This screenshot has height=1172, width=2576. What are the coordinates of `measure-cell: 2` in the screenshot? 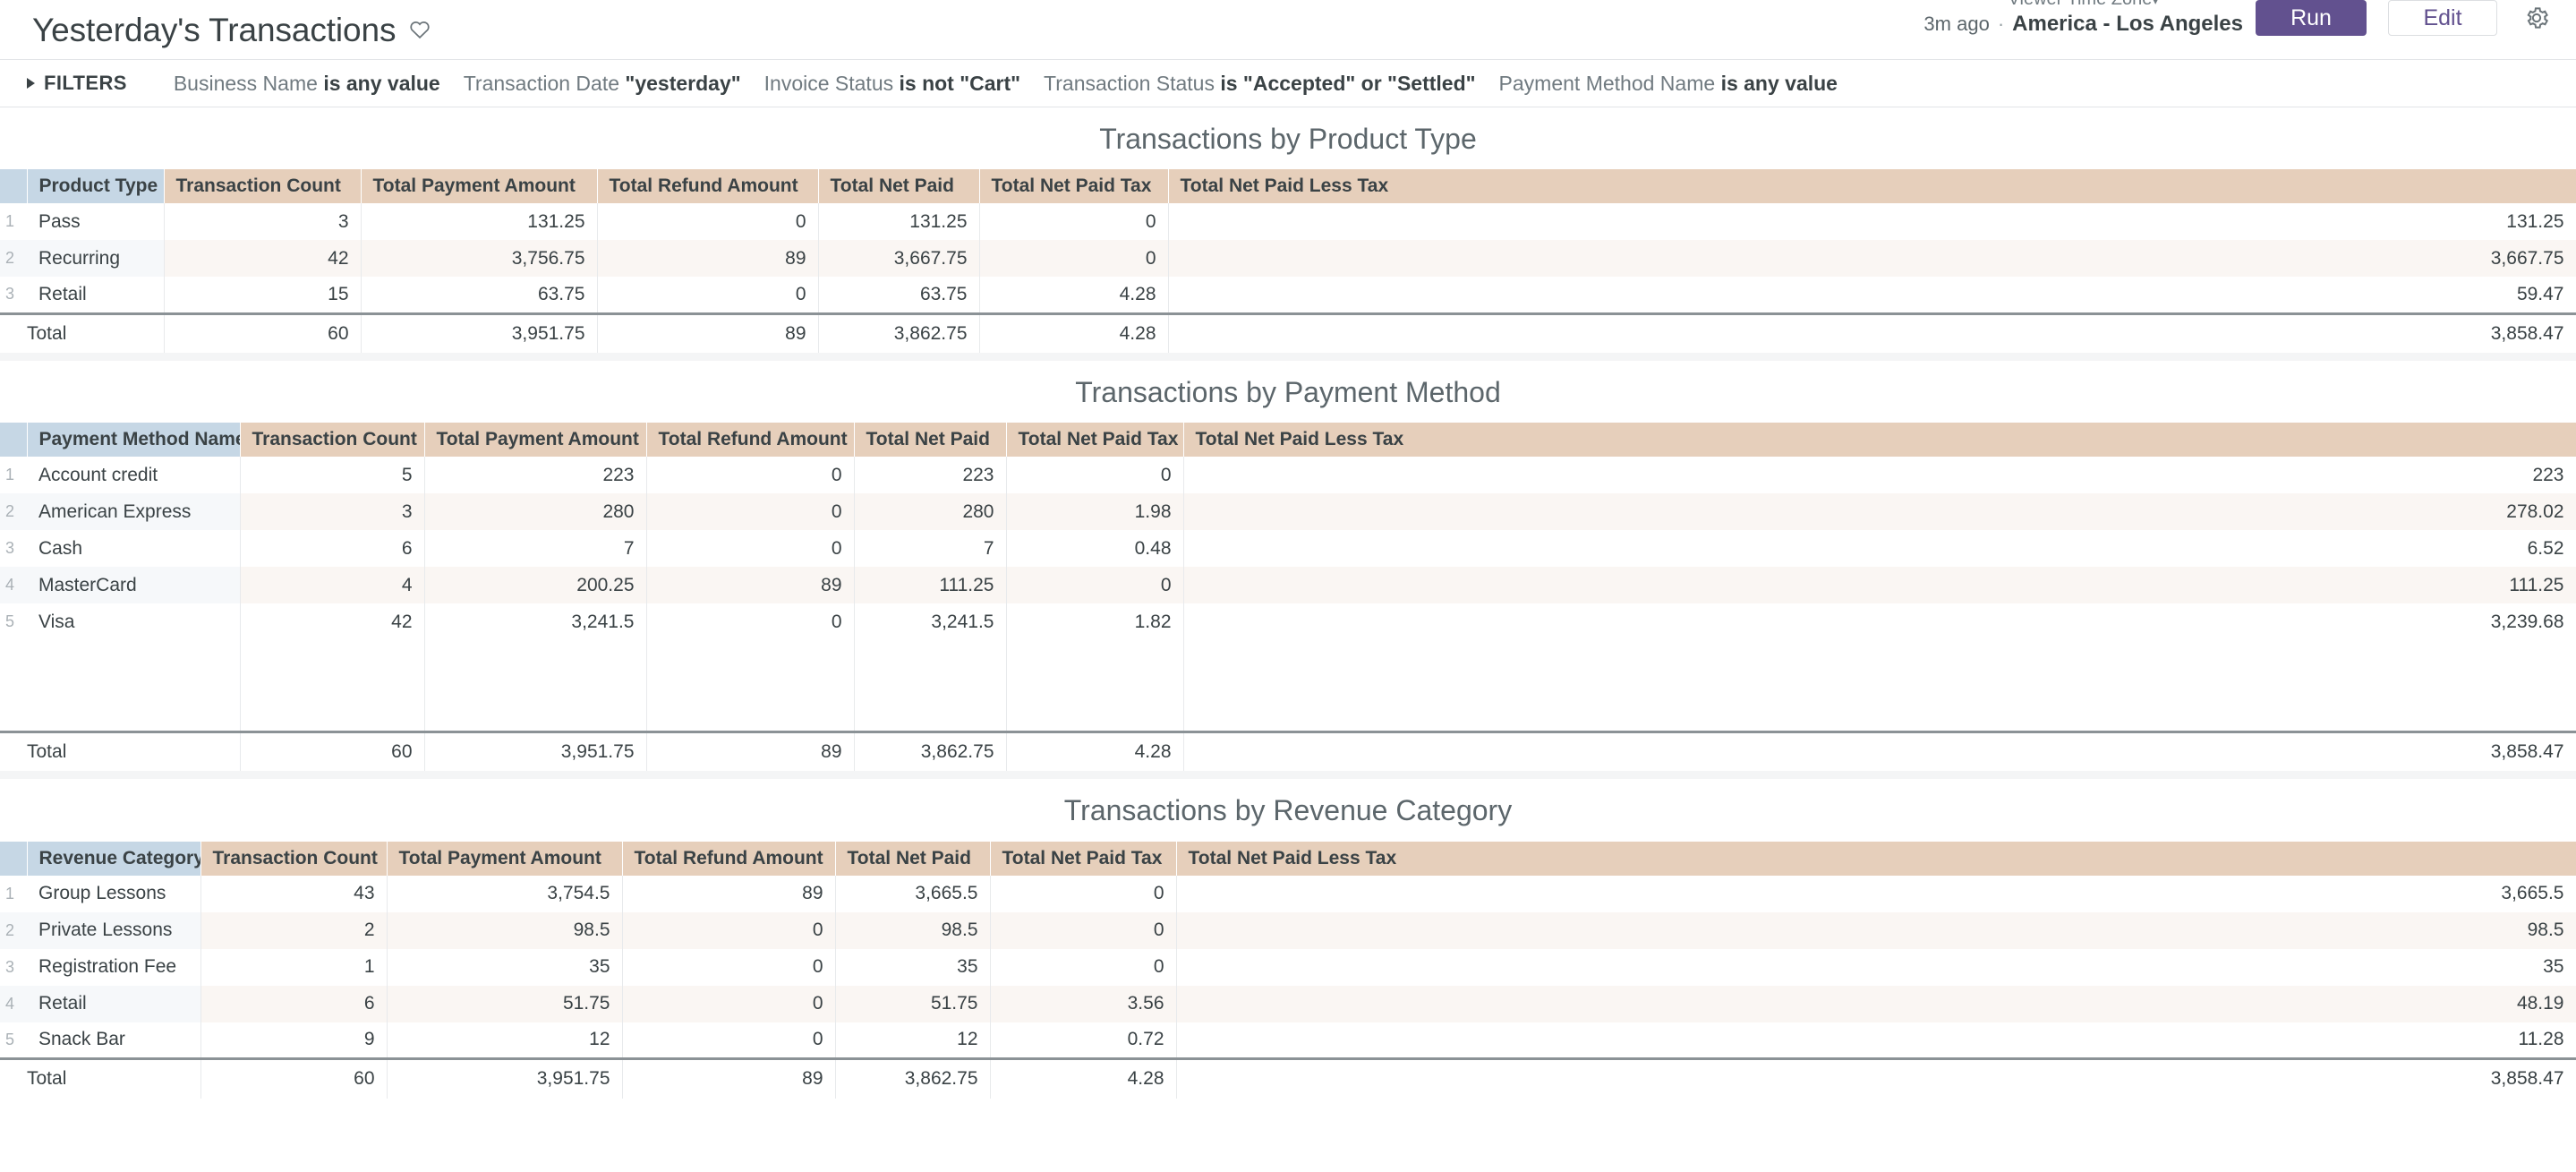 It's located at (294, 930).